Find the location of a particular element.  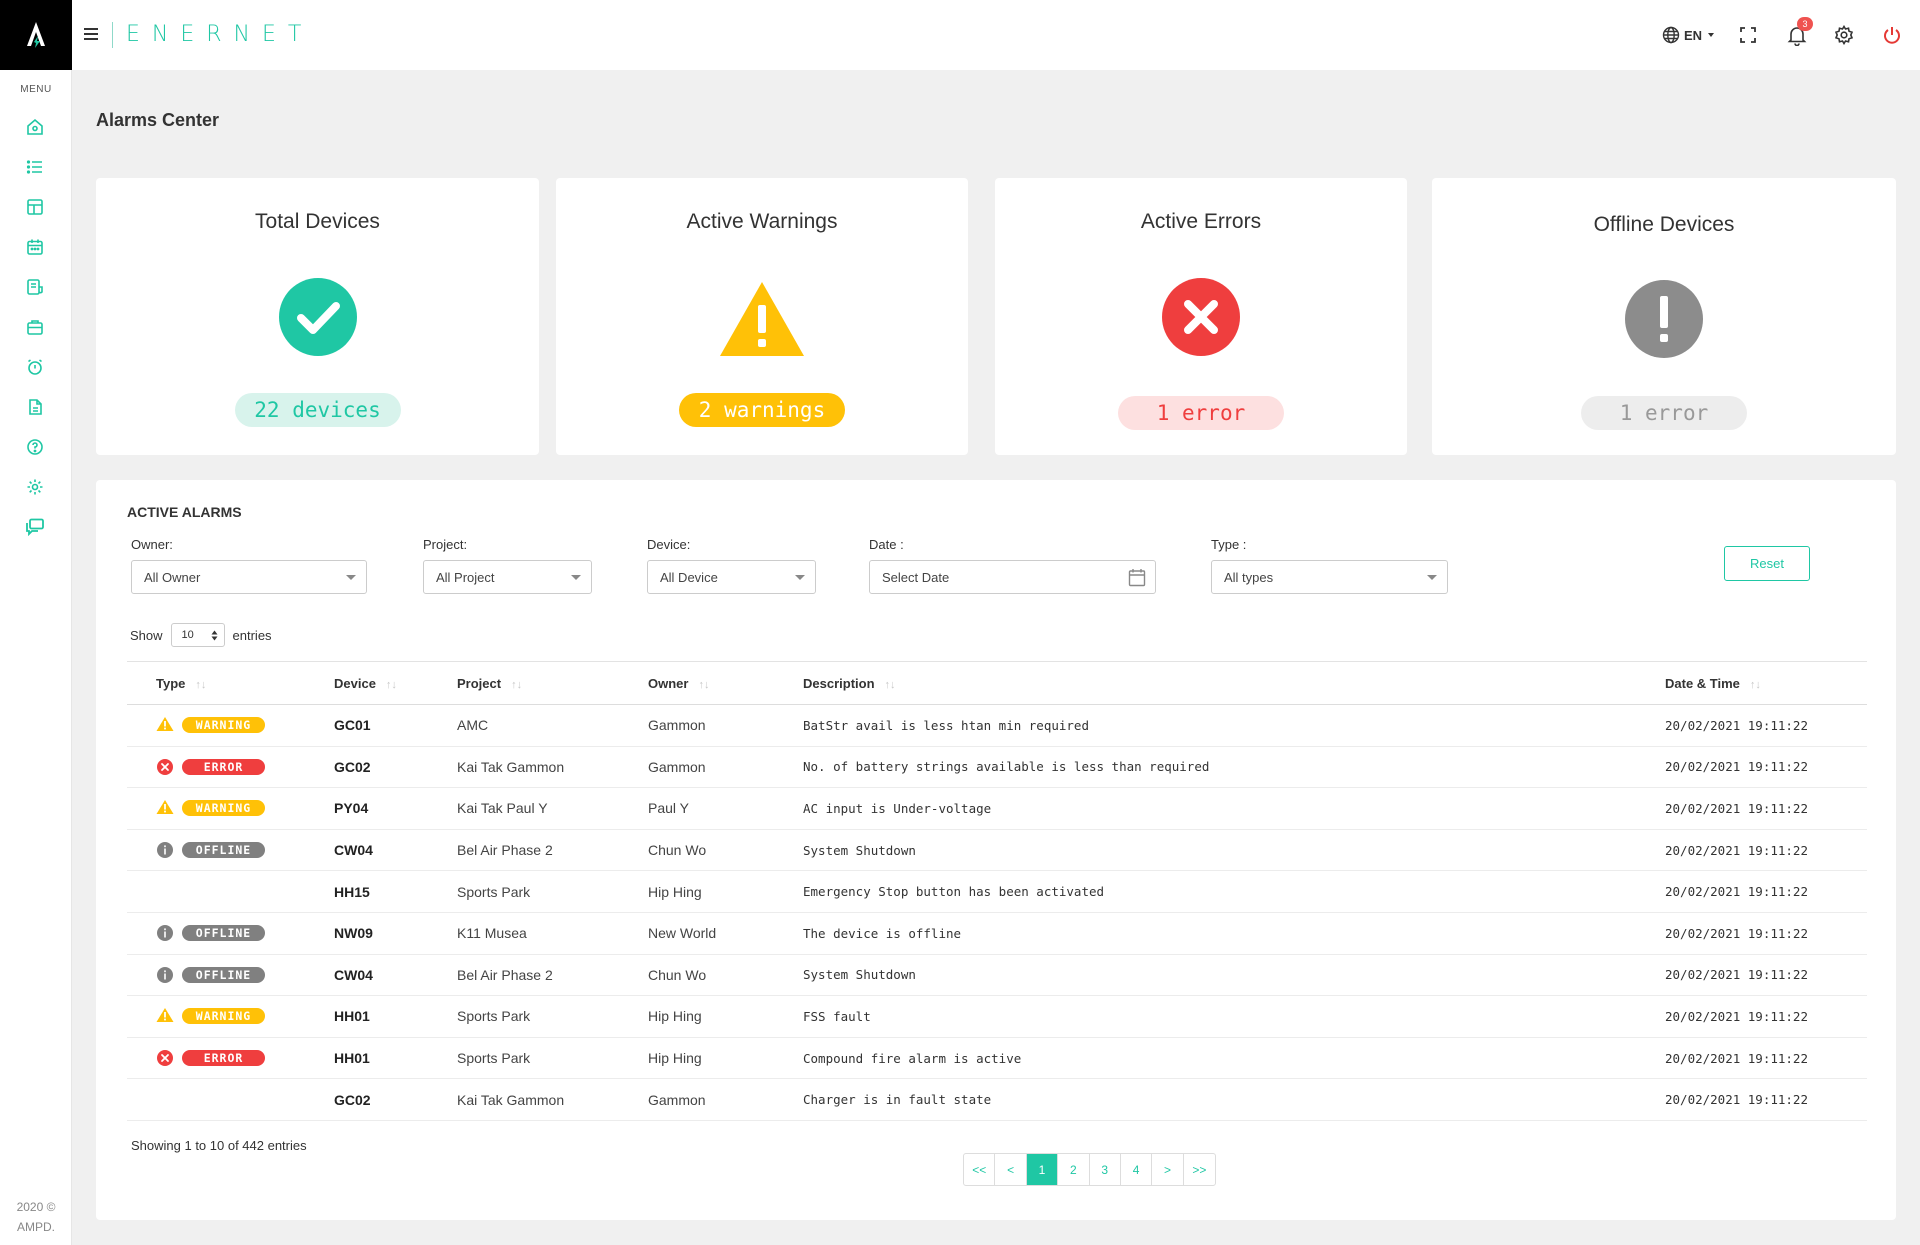

column-header-project: Project ↑↓ is located at coordinates (552, 683).